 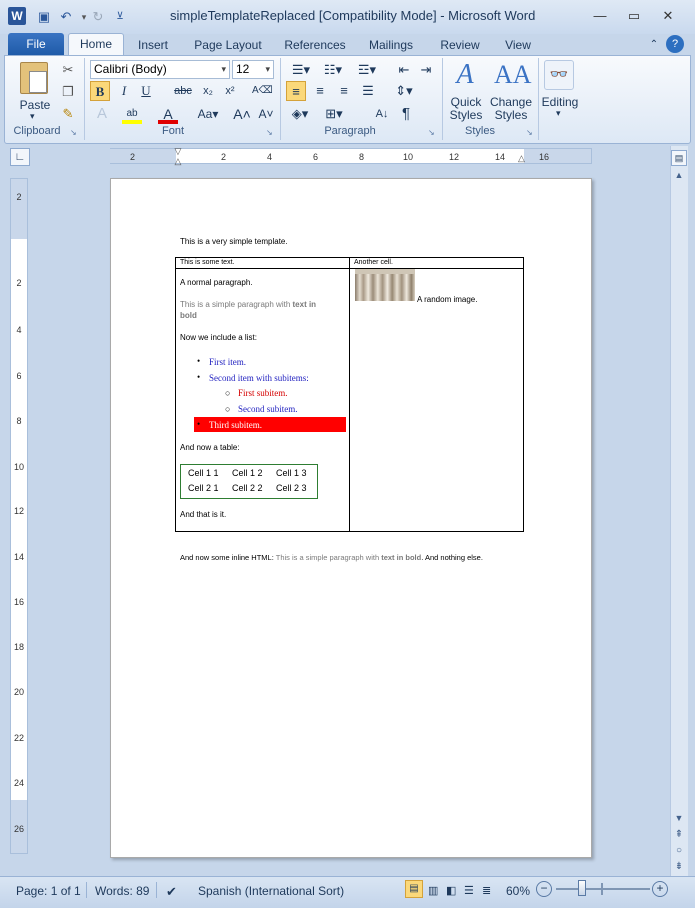 What do you see at coordinates (35, 106) in the screenshot?
I see `paste-button: Paste` at bounding box center [35, 106].